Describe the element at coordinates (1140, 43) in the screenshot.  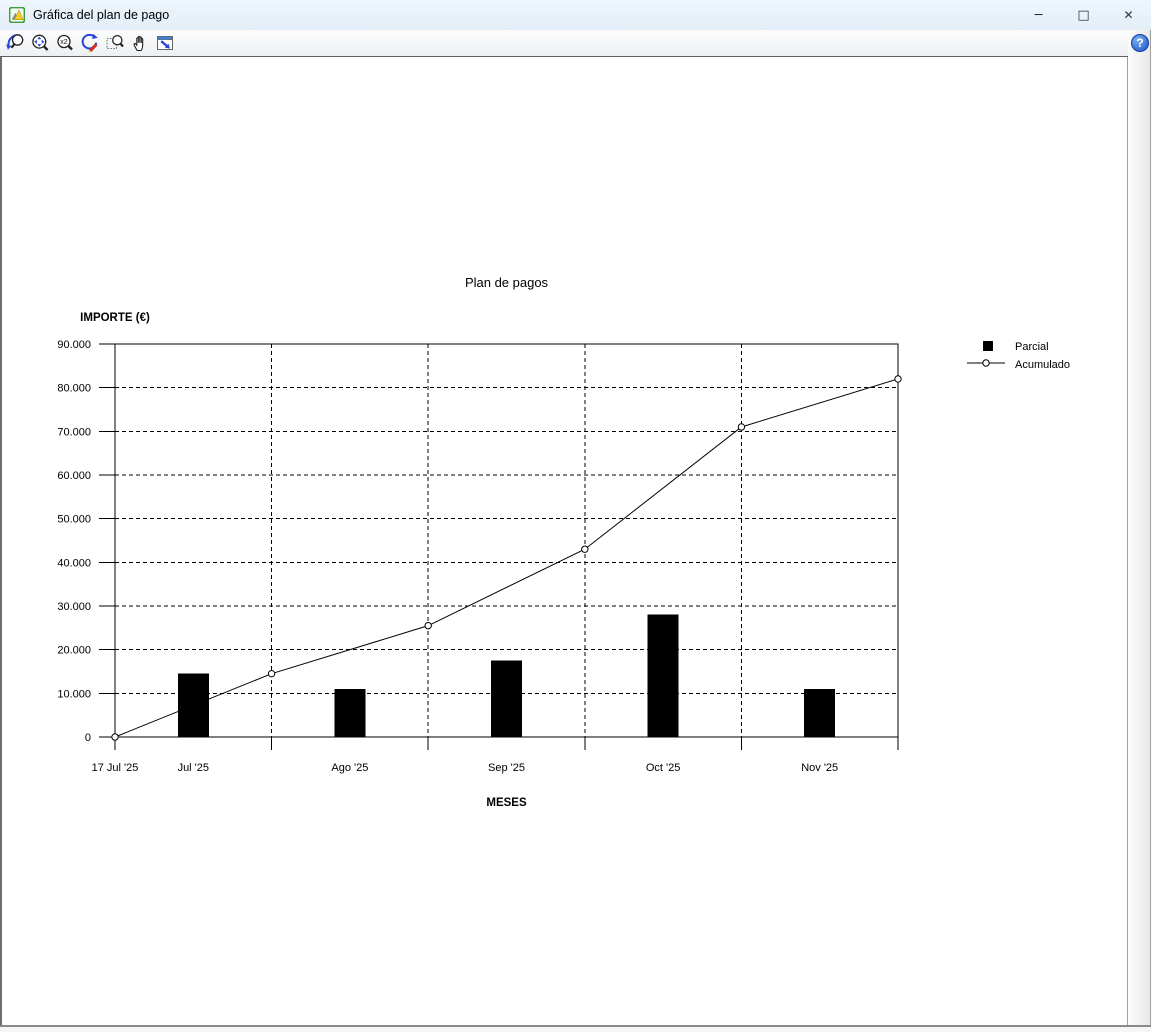
I see `help-icon: ?` at that location.